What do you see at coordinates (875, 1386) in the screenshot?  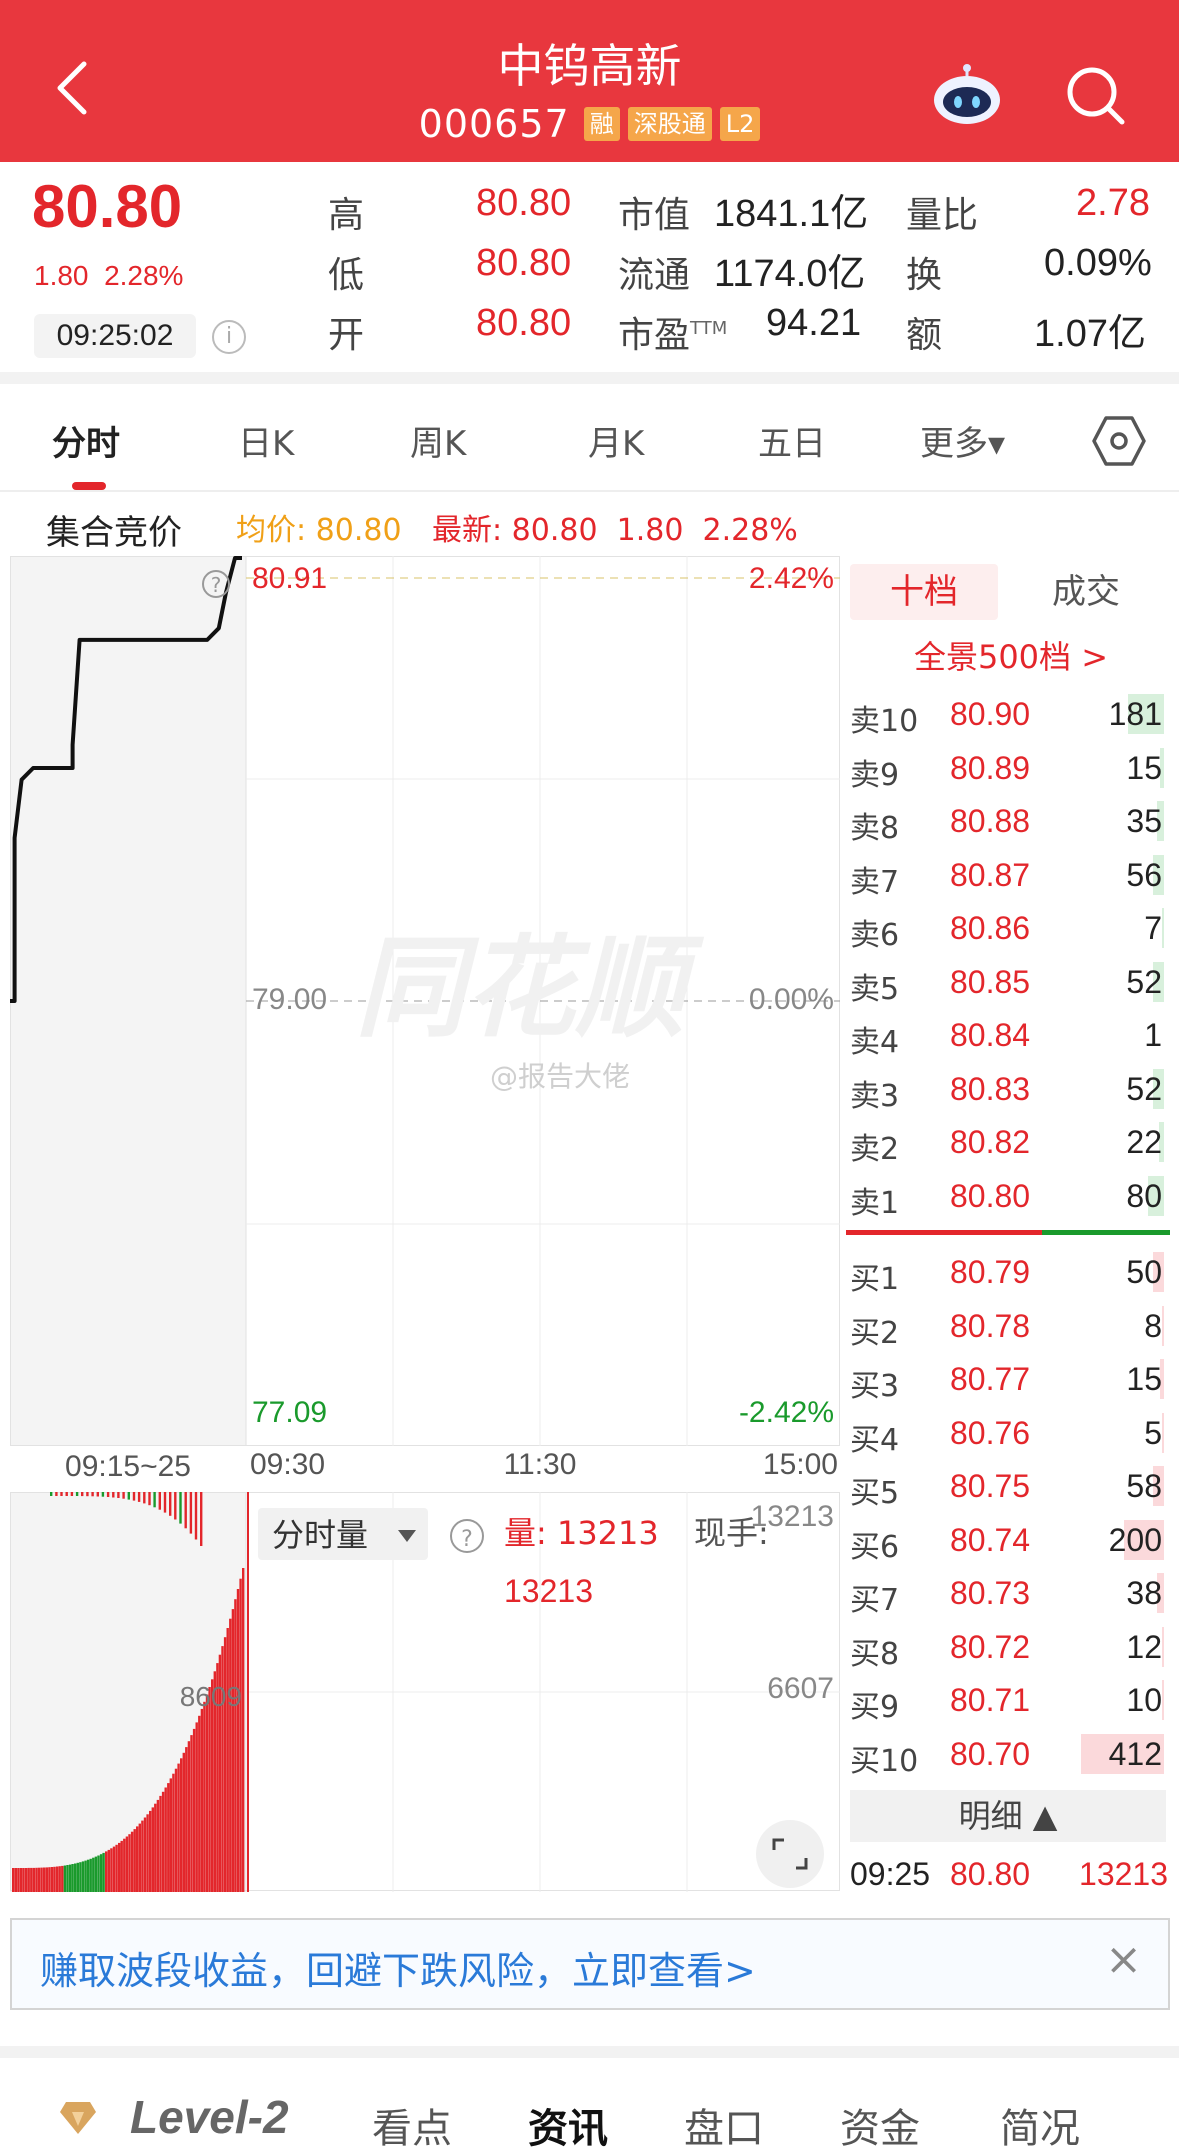 I see `bid-level-label: 买3` at bounding box center [875, 1386].